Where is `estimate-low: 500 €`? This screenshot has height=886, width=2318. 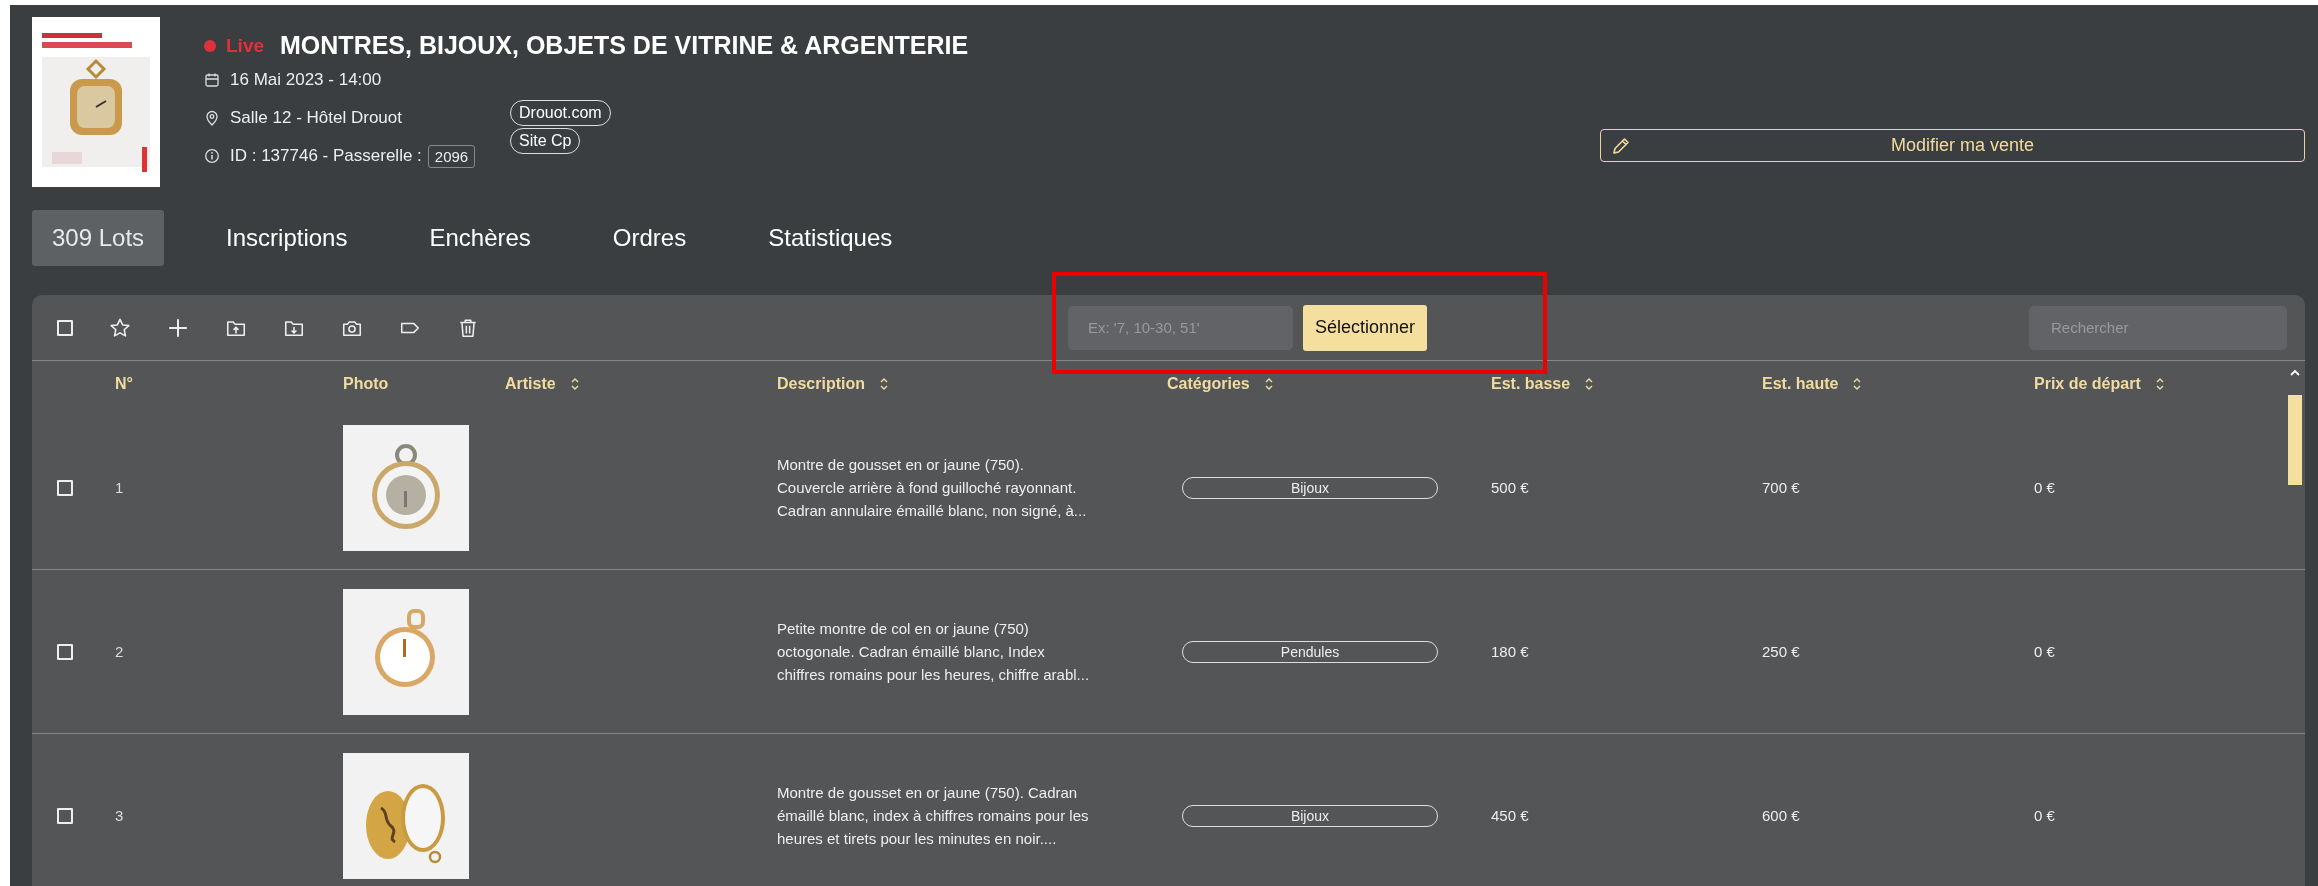
estimate-low: 500 € is located at coordinates (1510, 487).